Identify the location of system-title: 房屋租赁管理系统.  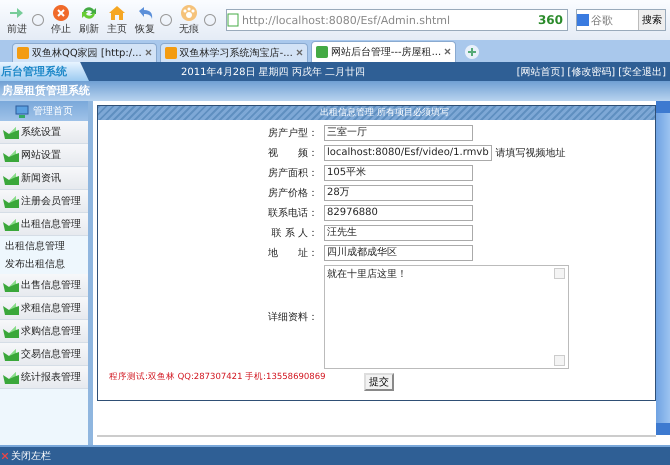
(335, 91).